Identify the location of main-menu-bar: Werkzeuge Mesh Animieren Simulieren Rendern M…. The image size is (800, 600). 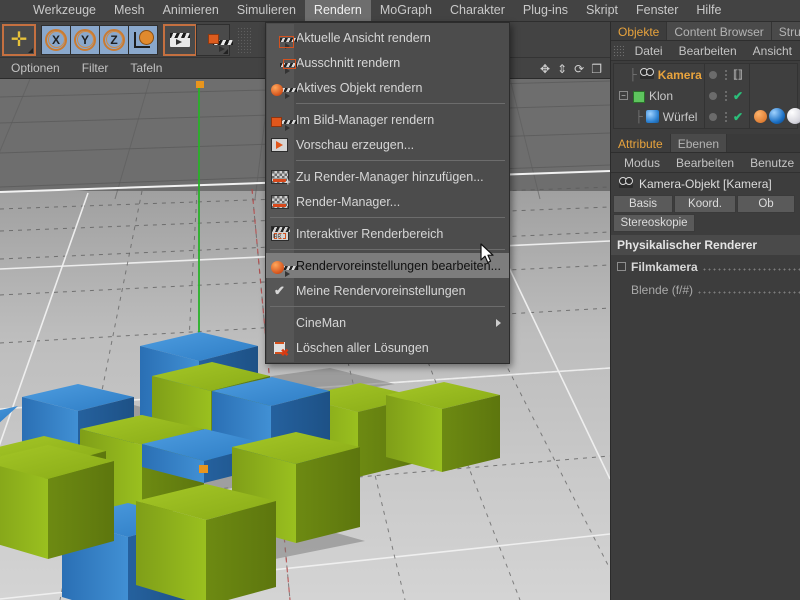
(400, 11).